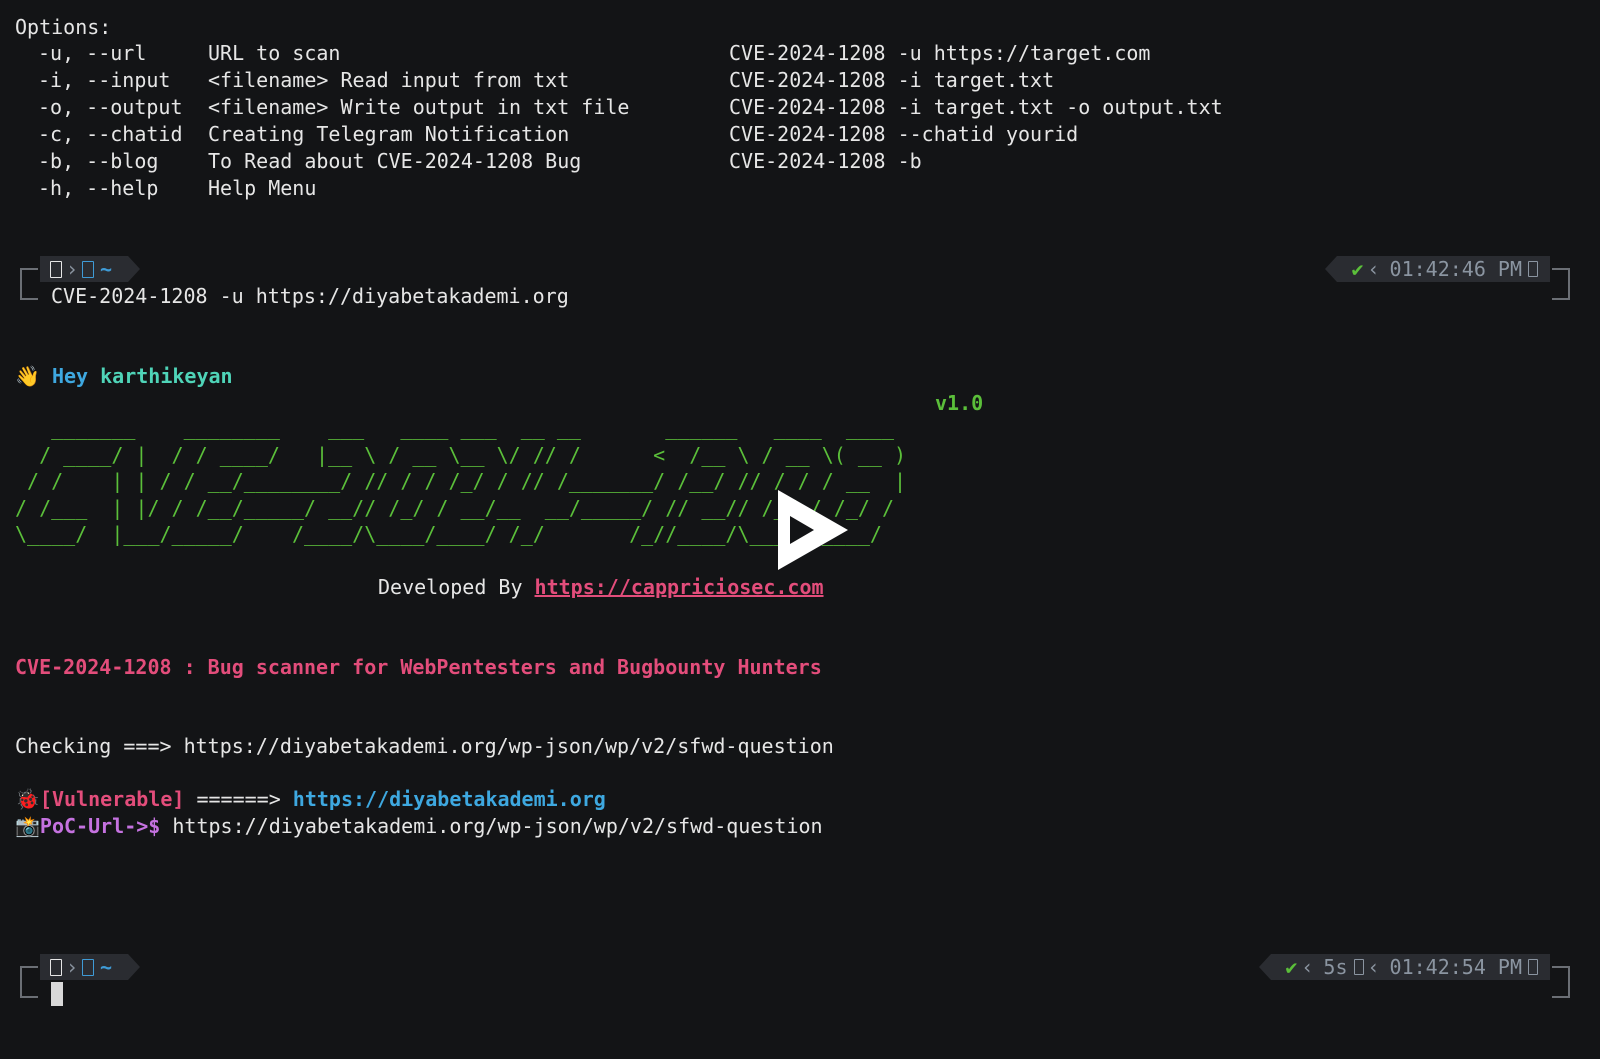  I want to click on option-flag: -o, --output, so click(110, 107).